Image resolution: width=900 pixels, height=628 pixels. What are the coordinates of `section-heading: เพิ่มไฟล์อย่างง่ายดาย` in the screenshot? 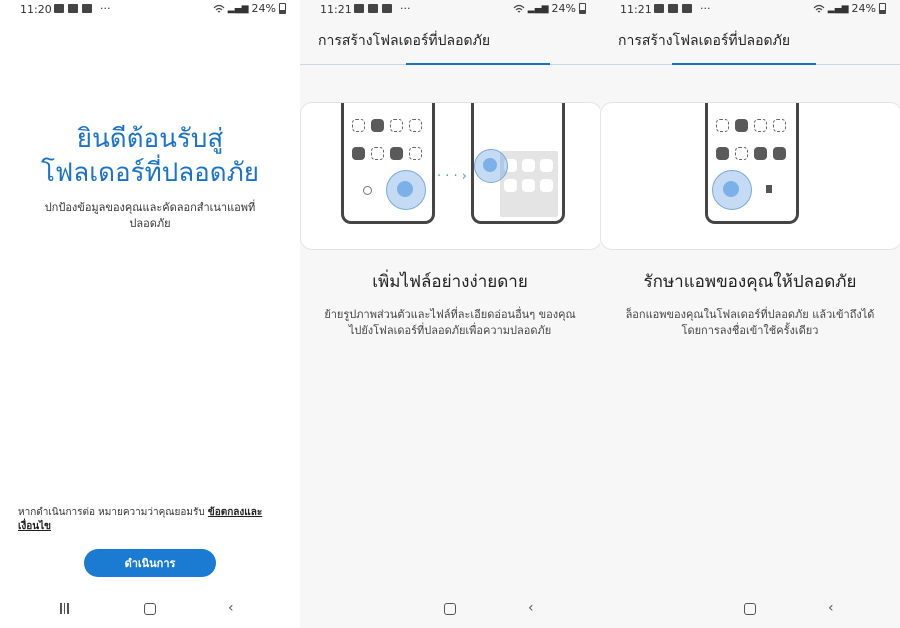 It's located at (450, 282).